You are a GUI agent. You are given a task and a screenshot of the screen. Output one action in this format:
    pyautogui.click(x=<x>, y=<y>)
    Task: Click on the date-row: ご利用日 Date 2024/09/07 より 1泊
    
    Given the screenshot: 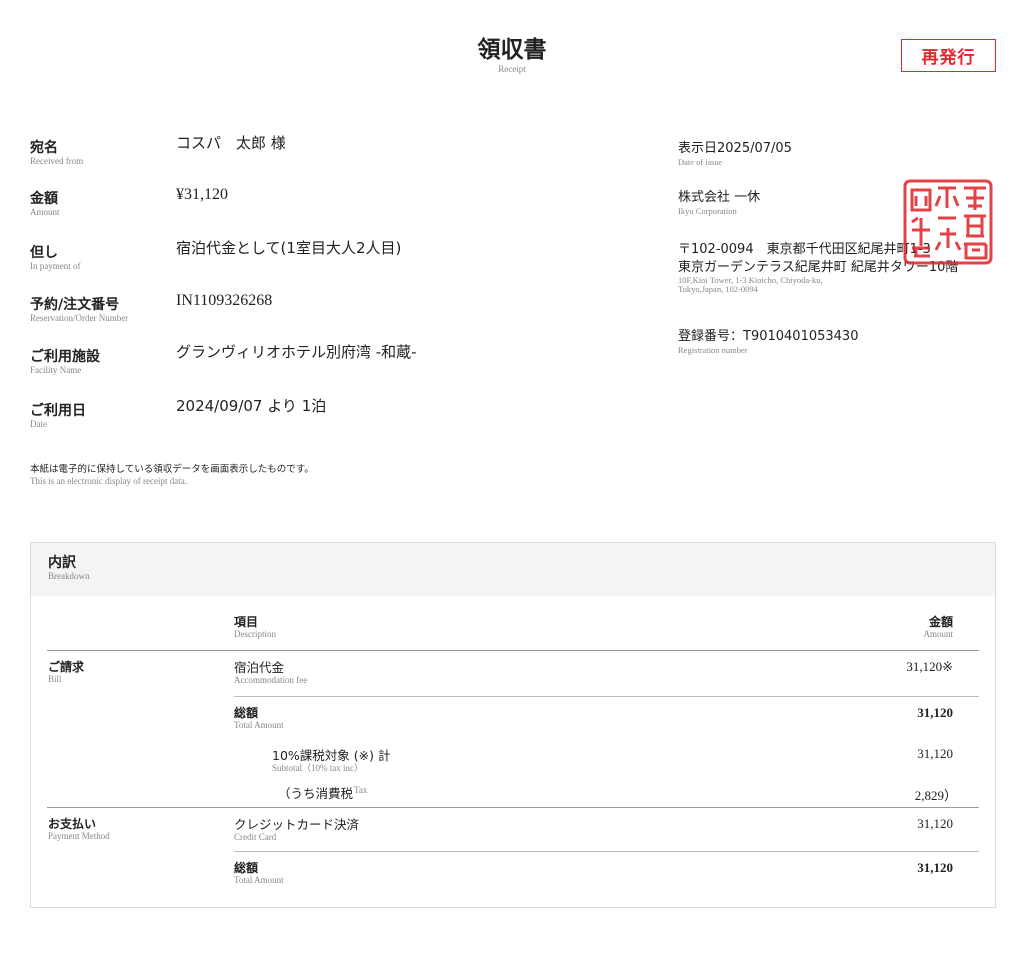 What is the action you would take?
    pyautogui.click(x=178, y=413)
    